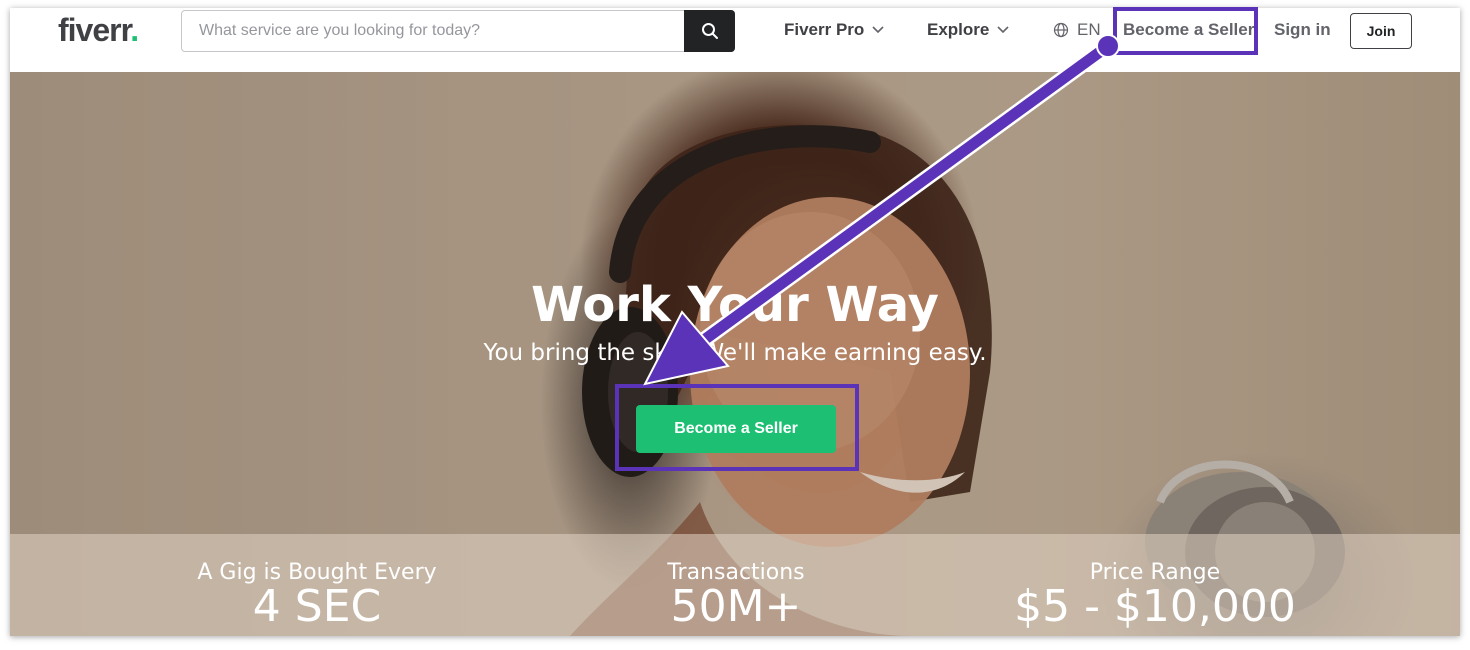 The height and width of the screenshot is (650, 1470). I want to click on search-bar, so click(458, 31).